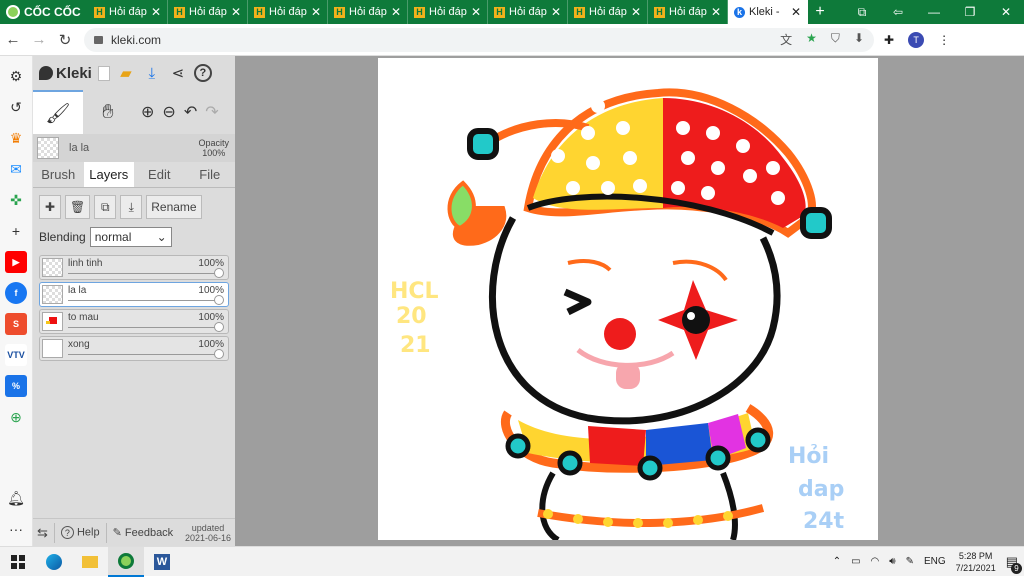 This screenshot has height=577, width=1024. Describe the element at coordinates (16, 76) in the screenshot. I see `settings-icon: ⚙` at that location.